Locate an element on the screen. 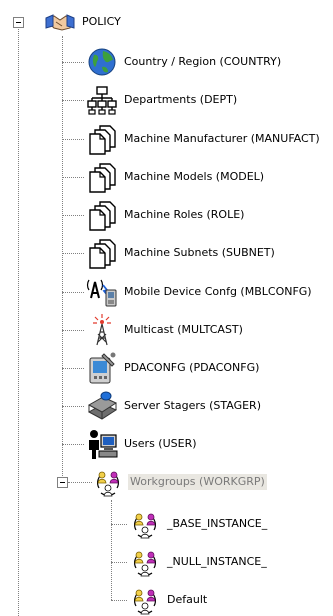  org-chart-icon is located at coordinates (102, 100).